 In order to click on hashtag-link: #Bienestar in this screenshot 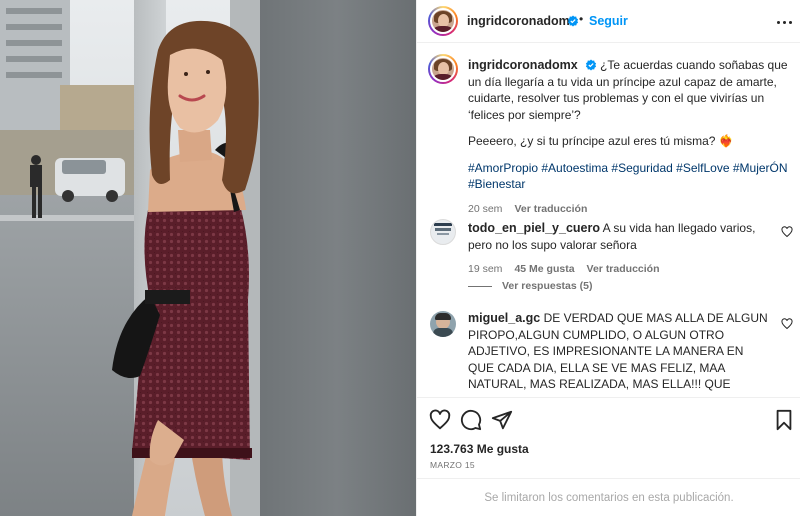, I will do `click(496, 184)`.